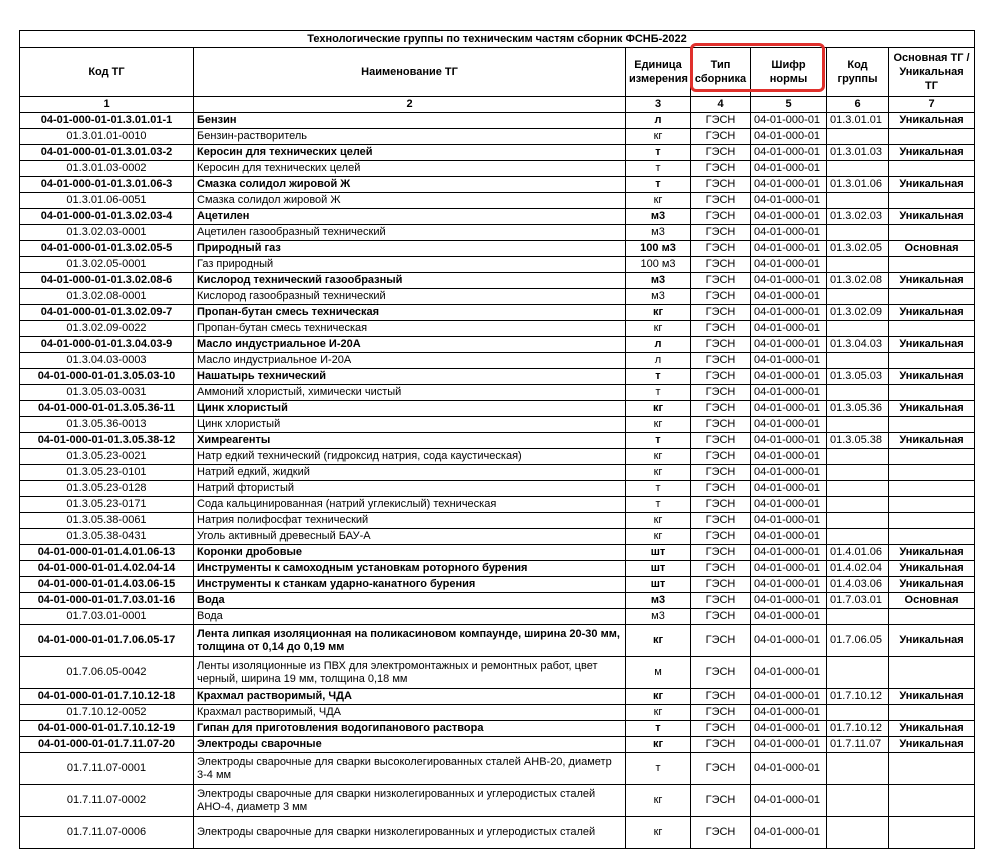 This screenshot has height=849, width=994. What do you see at coordinates (857, 152) in the screenshot?
I see `cell-group: 01.3.01.03` at bounding box center [857, 152].